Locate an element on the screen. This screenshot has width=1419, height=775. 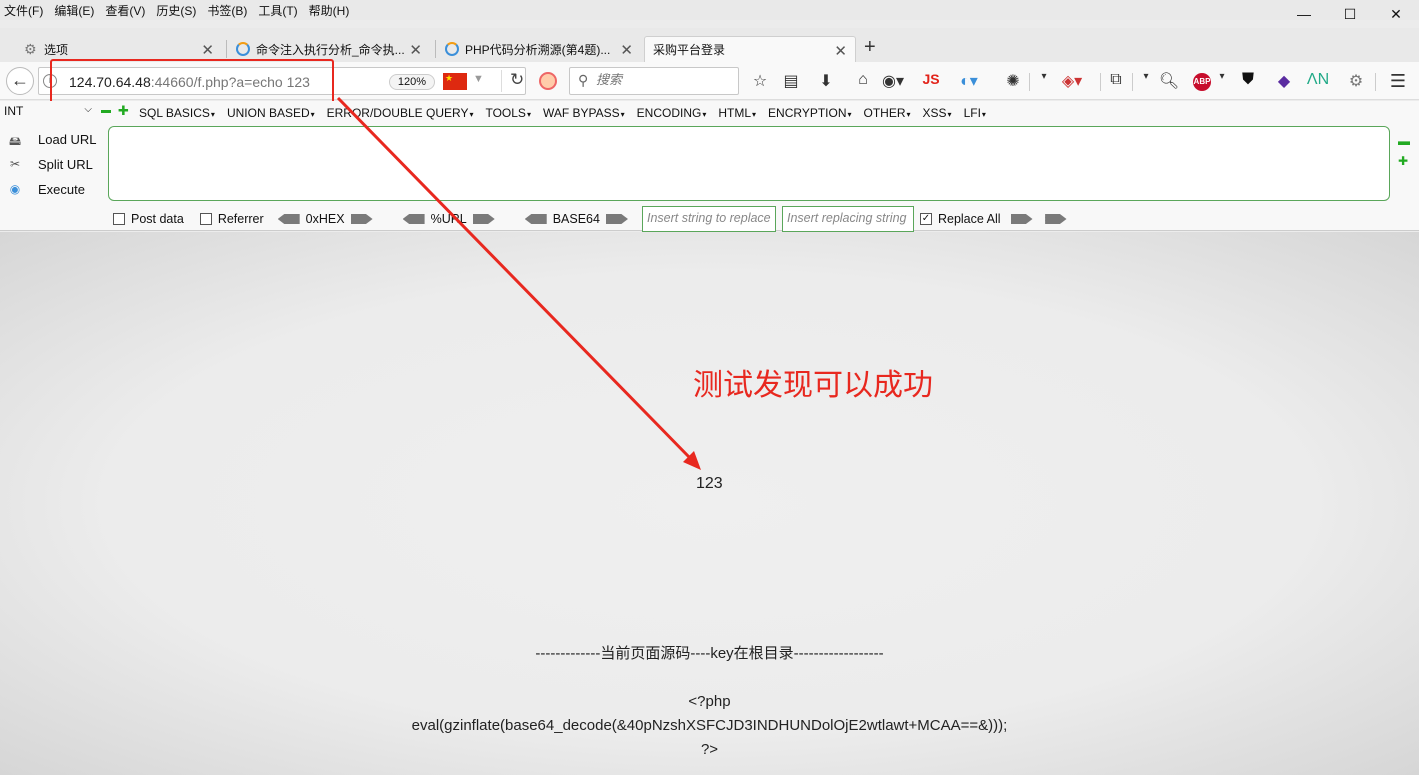
palette-icon: ✺ is located at coordinates (1013, 81).